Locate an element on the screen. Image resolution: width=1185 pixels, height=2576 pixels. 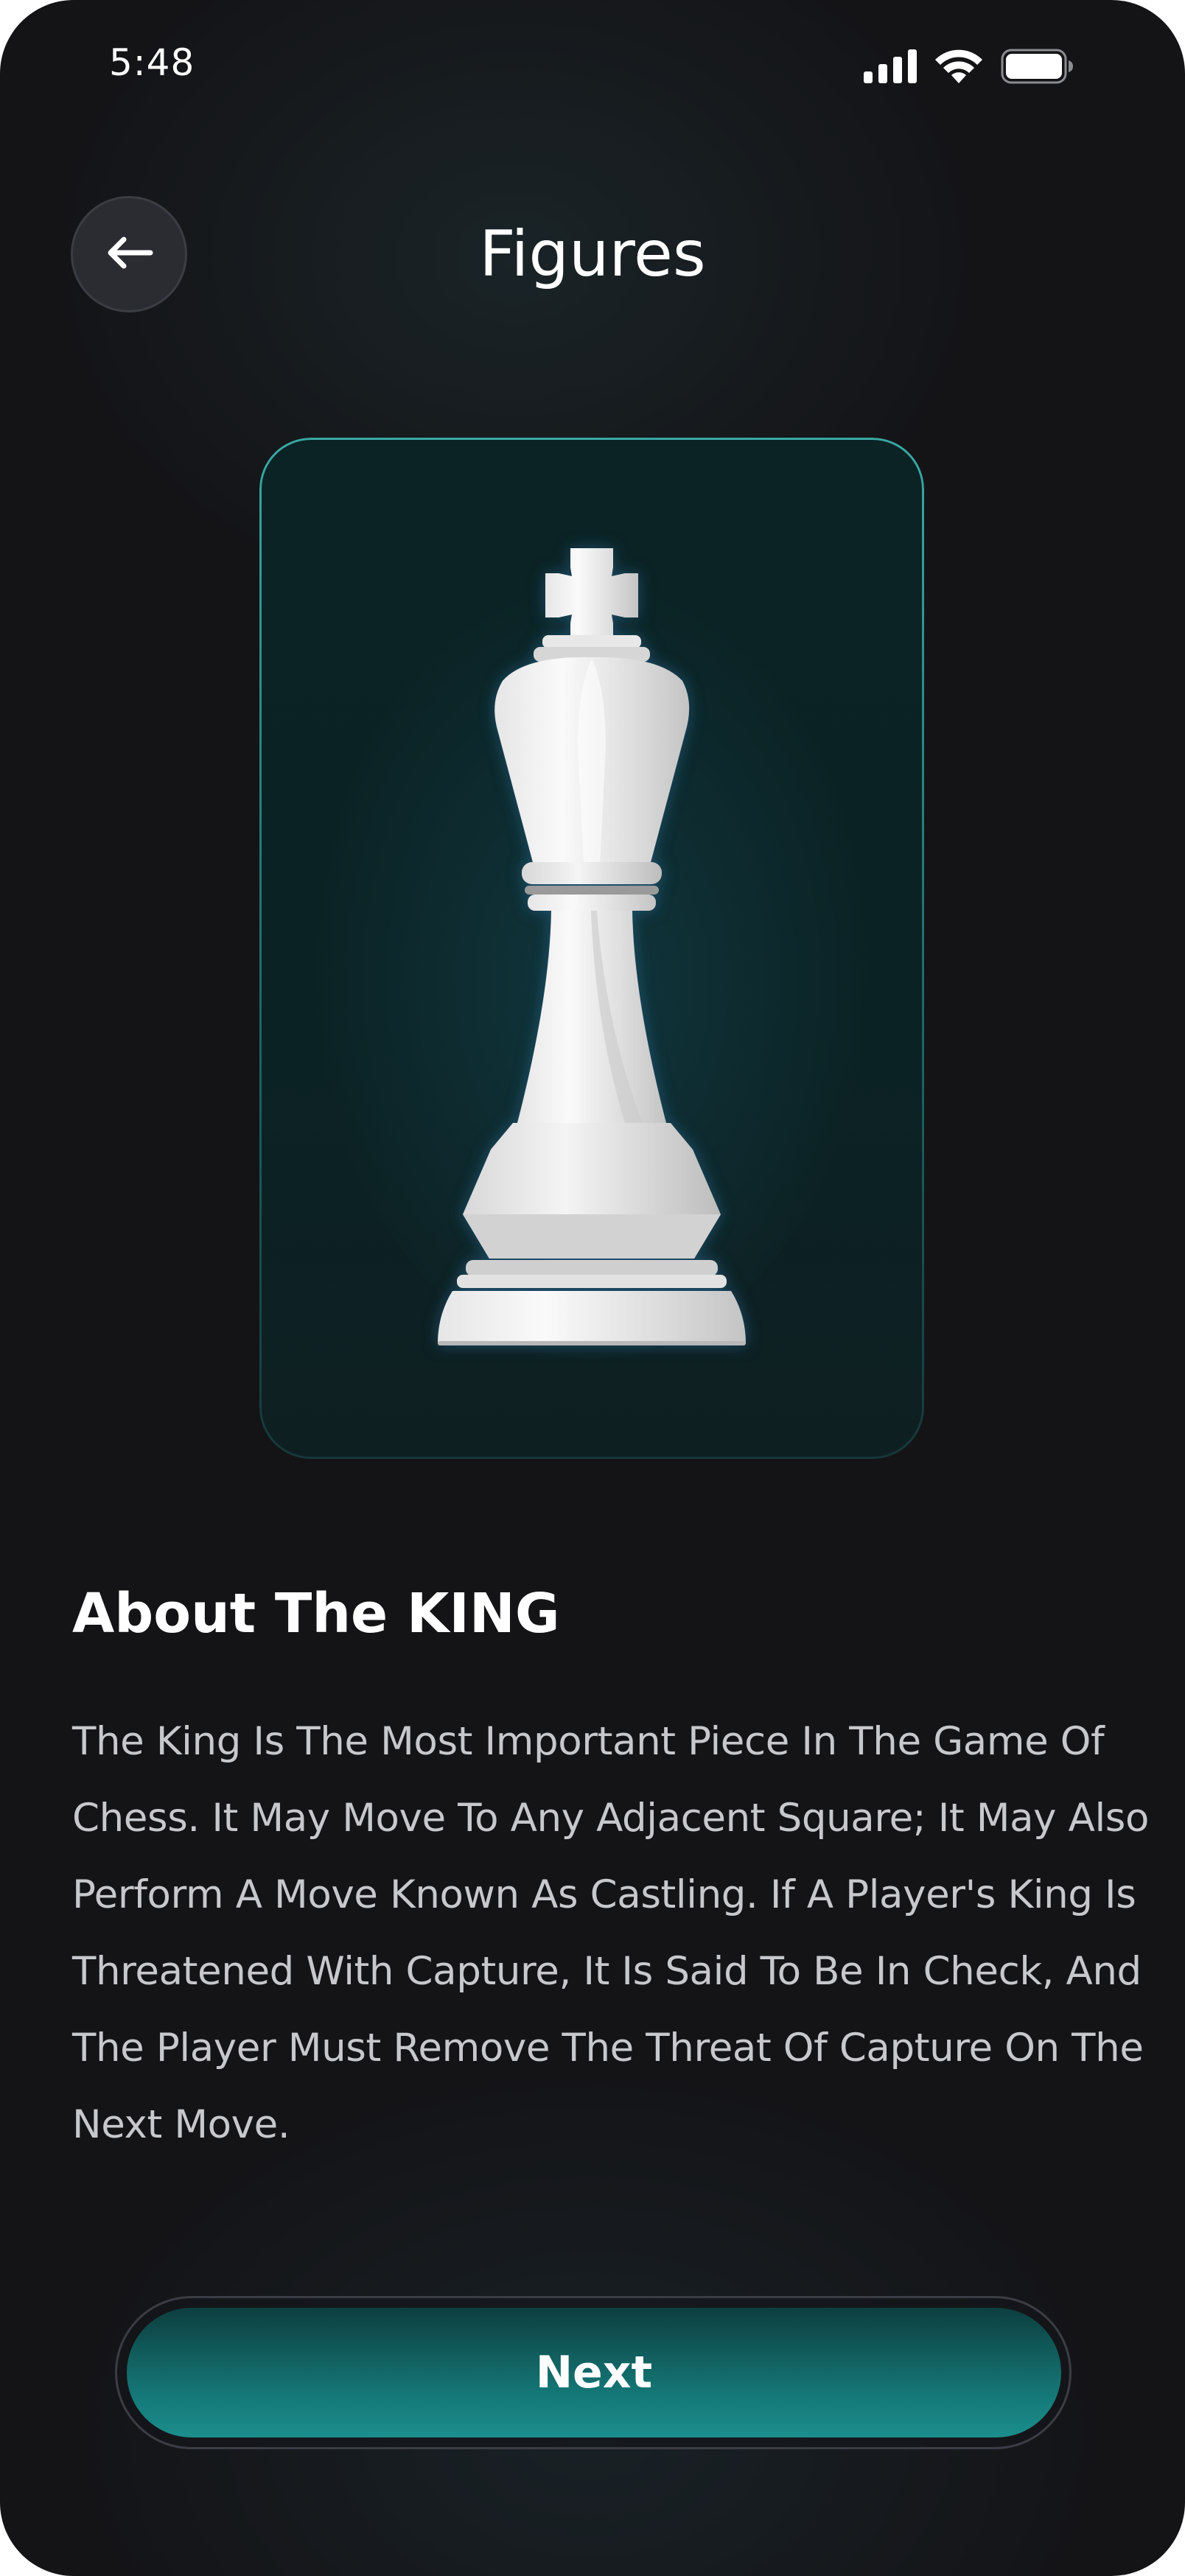
page-title: Figures is located at coordinates (592, 254).